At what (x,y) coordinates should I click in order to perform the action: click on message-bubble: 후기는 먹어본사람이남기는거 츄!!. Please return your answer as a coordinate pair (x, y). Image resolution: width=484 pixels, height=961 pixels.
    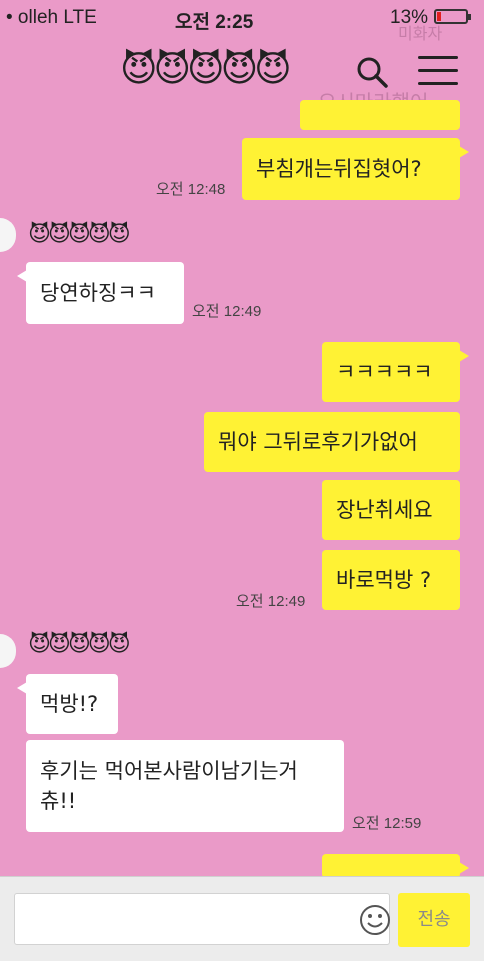
    Looking at the image, I should click on (185, 786).